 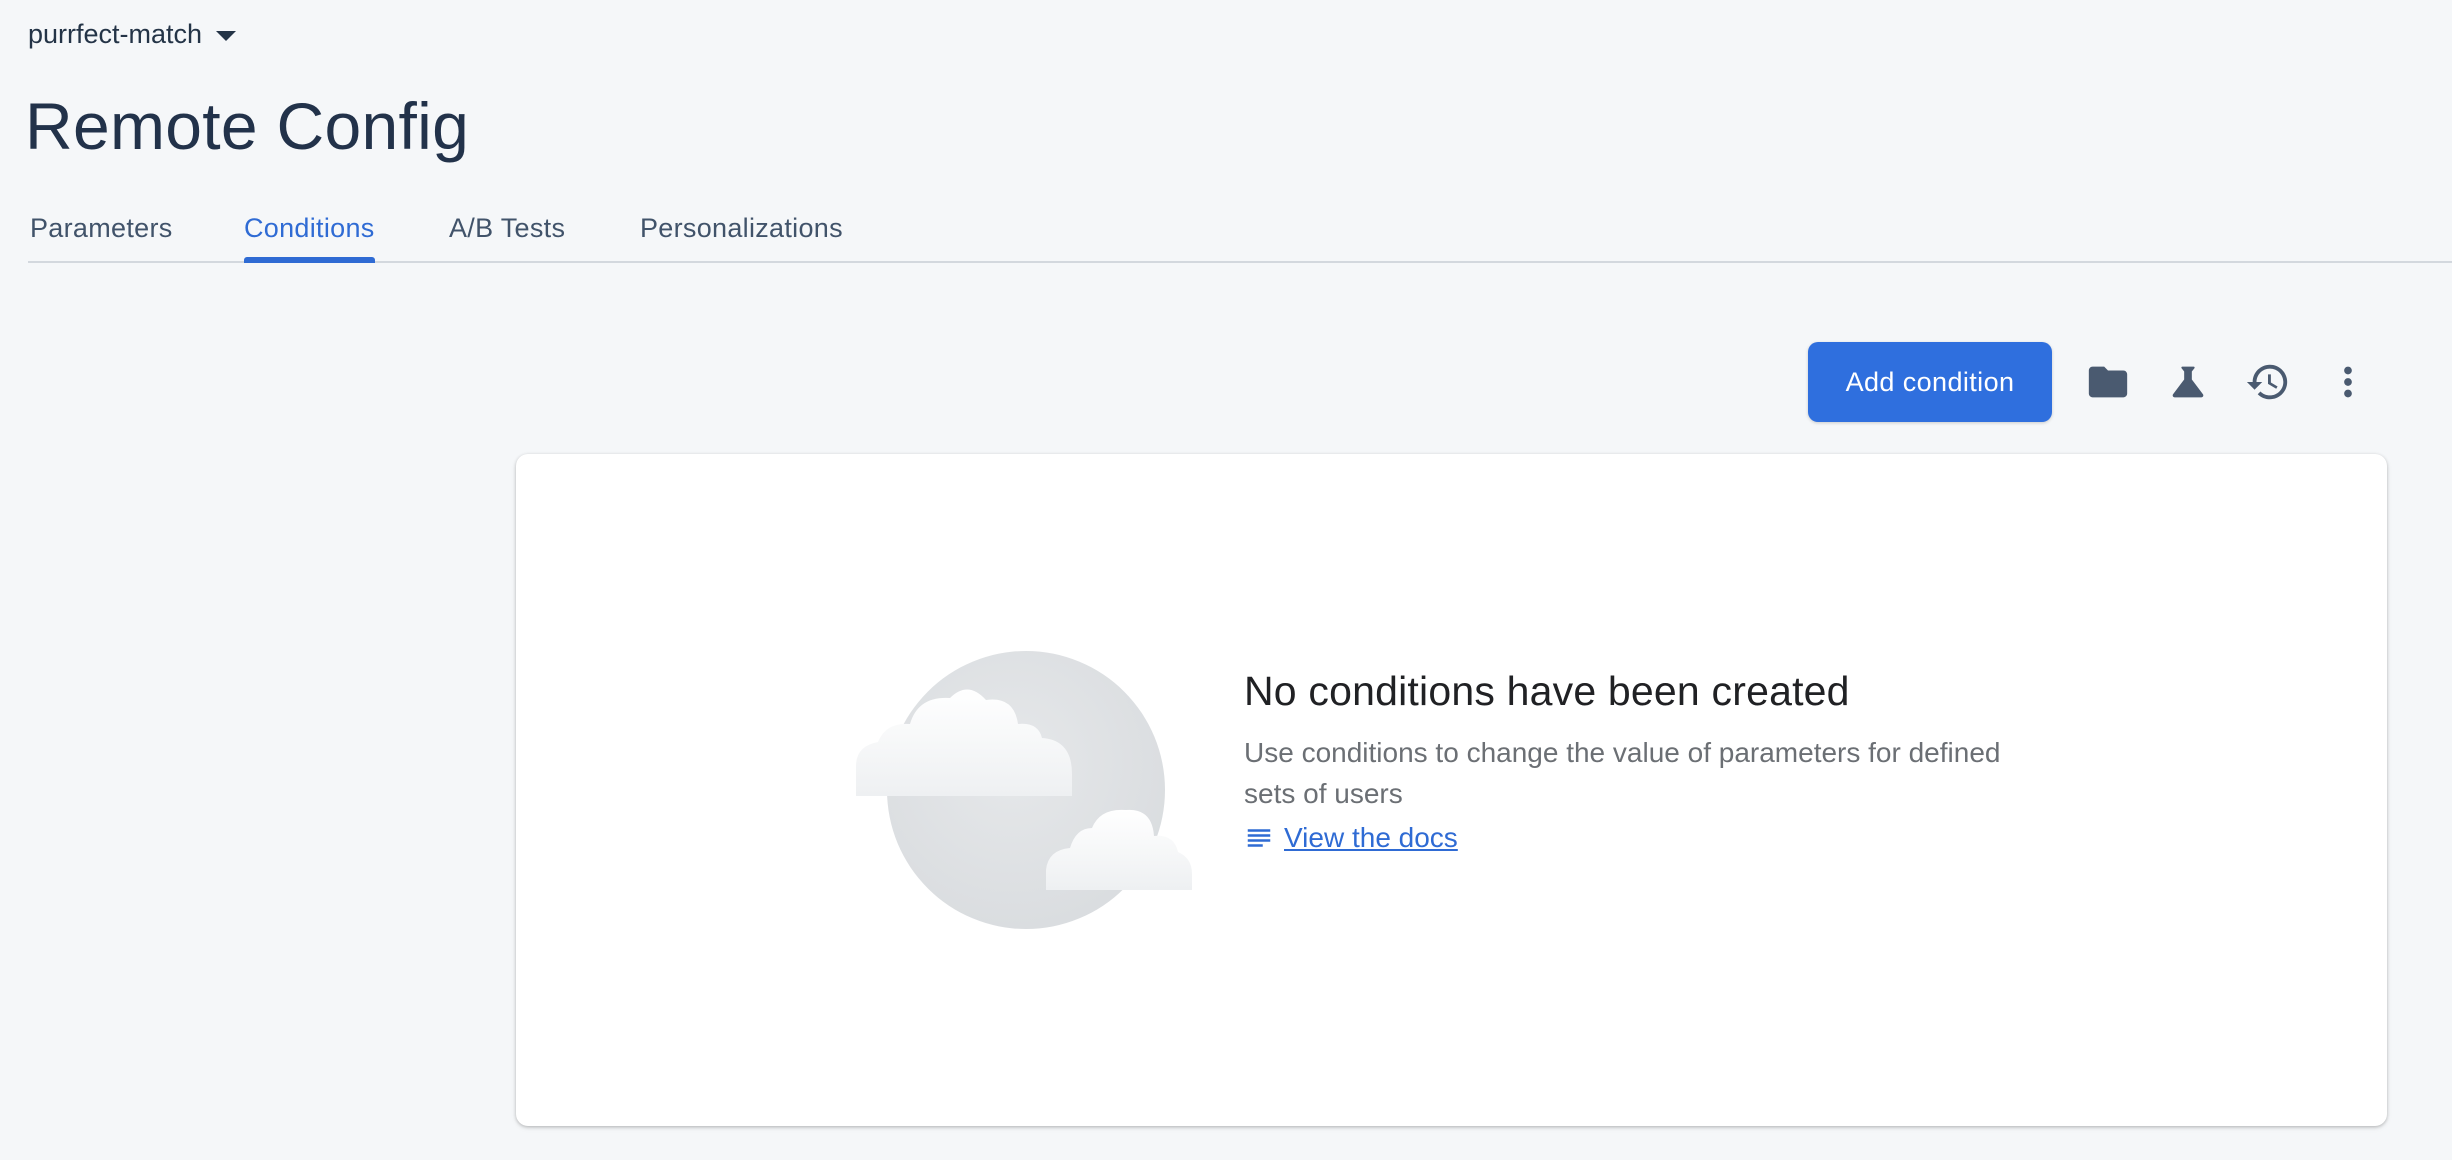 What do you see at coordinates (247, 126) in the screenshot?
I see `page-title: Remote Config` at bounding box center [247, 126].